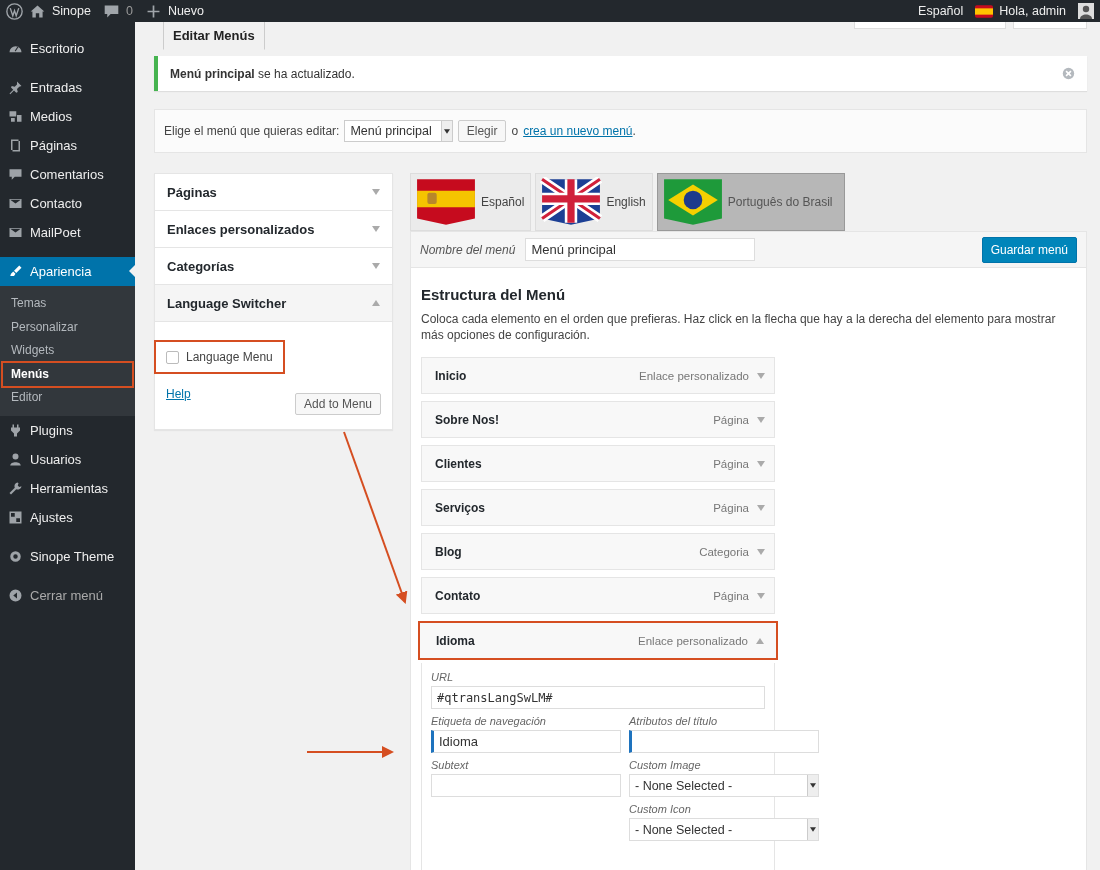 This screenshot has width=1100, height=870. What do you see at coordinates (468, 249) in the screenshot?
I see `menu-name-label: Nombre del menú` at bounding box center [468, 249].